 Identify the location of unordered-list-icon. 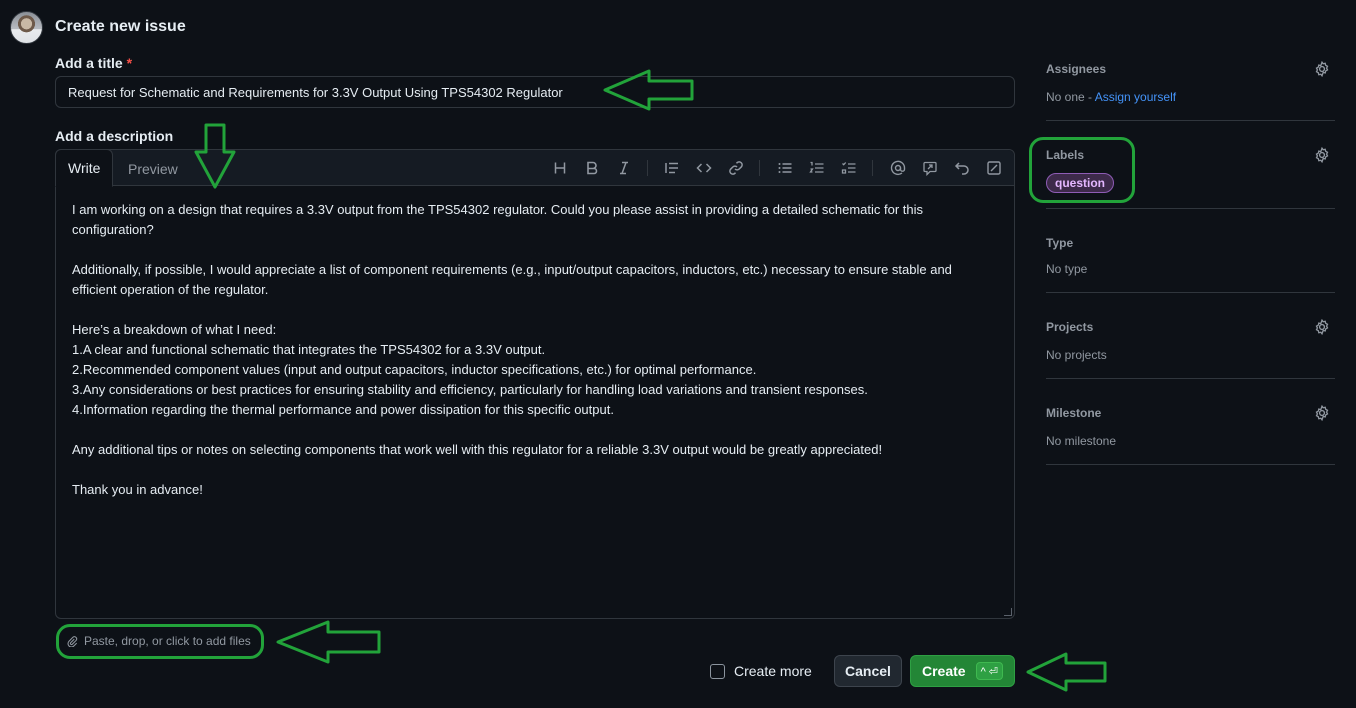
(785, 168).